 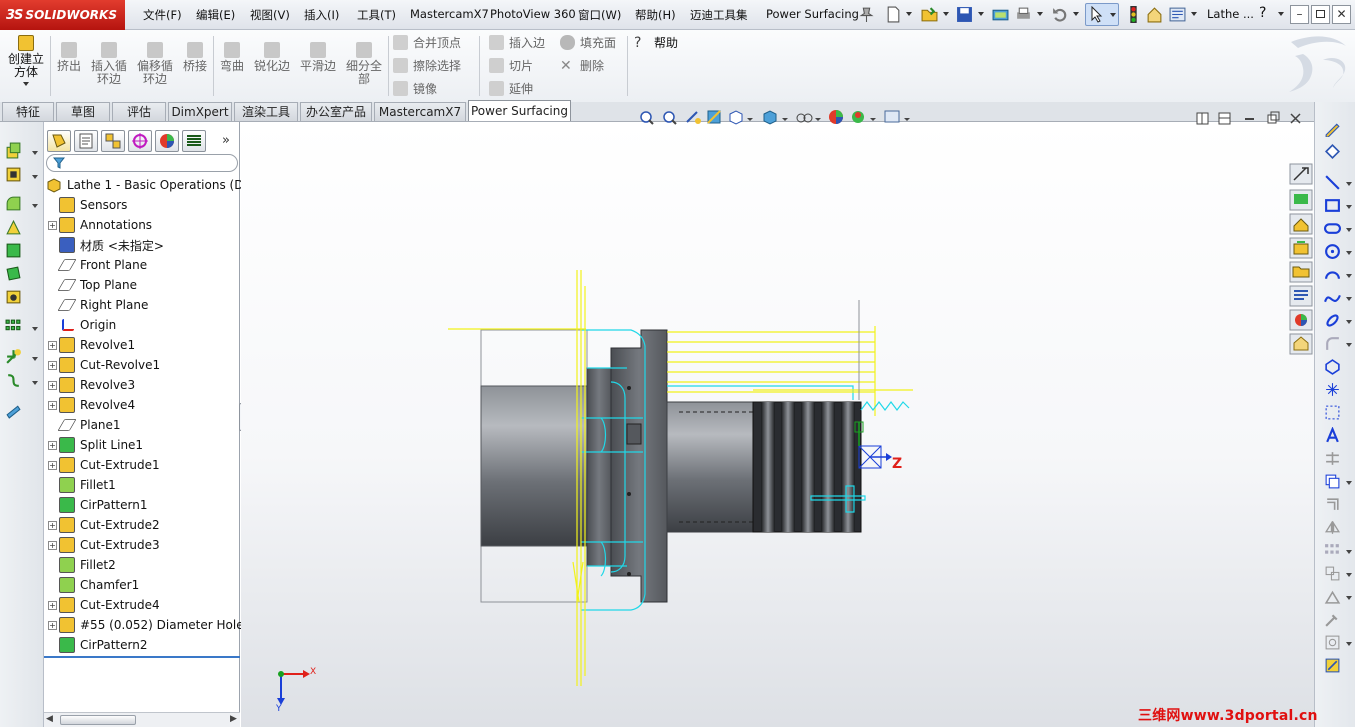 I want to click on linear-sketch-pattern-icon, so click(x=1332, y=550).